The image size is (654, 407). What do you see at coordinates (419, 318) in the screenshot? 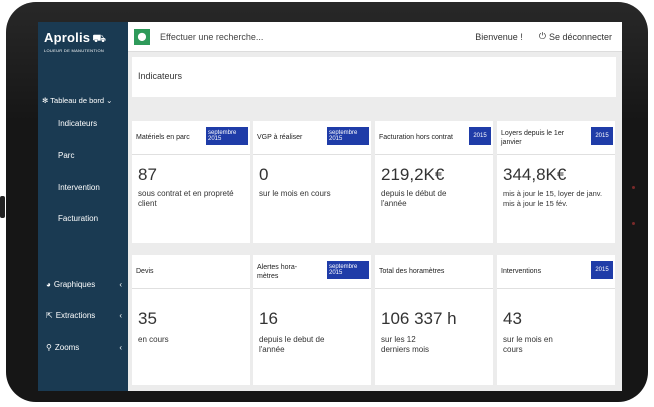
I see `card-value: 106 337 h` at bounding box center [419, 318].